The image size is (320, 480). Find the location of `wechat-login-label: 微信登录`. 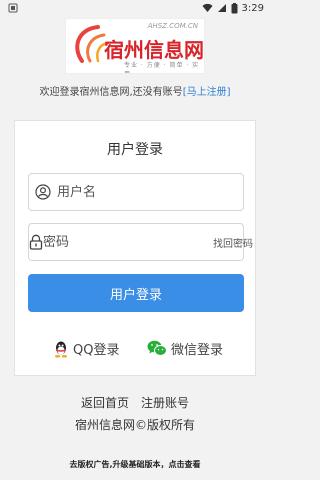

wechat-login-label: 微信登录 is located at coordinates (197, 350).